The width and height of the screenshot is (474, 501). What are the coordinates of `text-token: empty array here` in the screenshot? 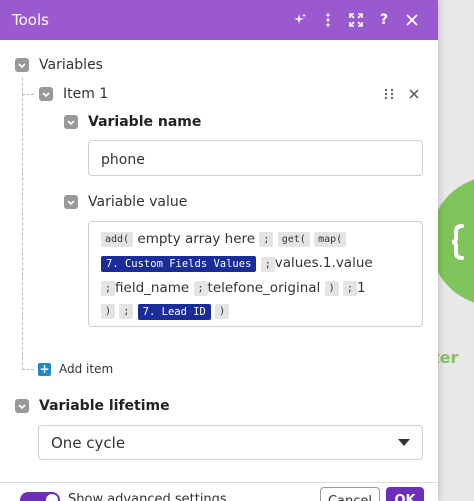 It's located at (196, 239).